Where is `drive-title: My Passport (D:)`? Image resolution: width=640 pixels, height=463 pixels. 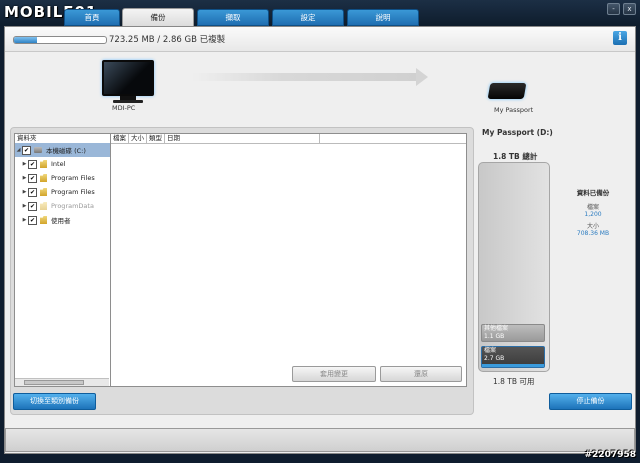 drive-title: My Passport (D:) is located at coordinates (517, 132).